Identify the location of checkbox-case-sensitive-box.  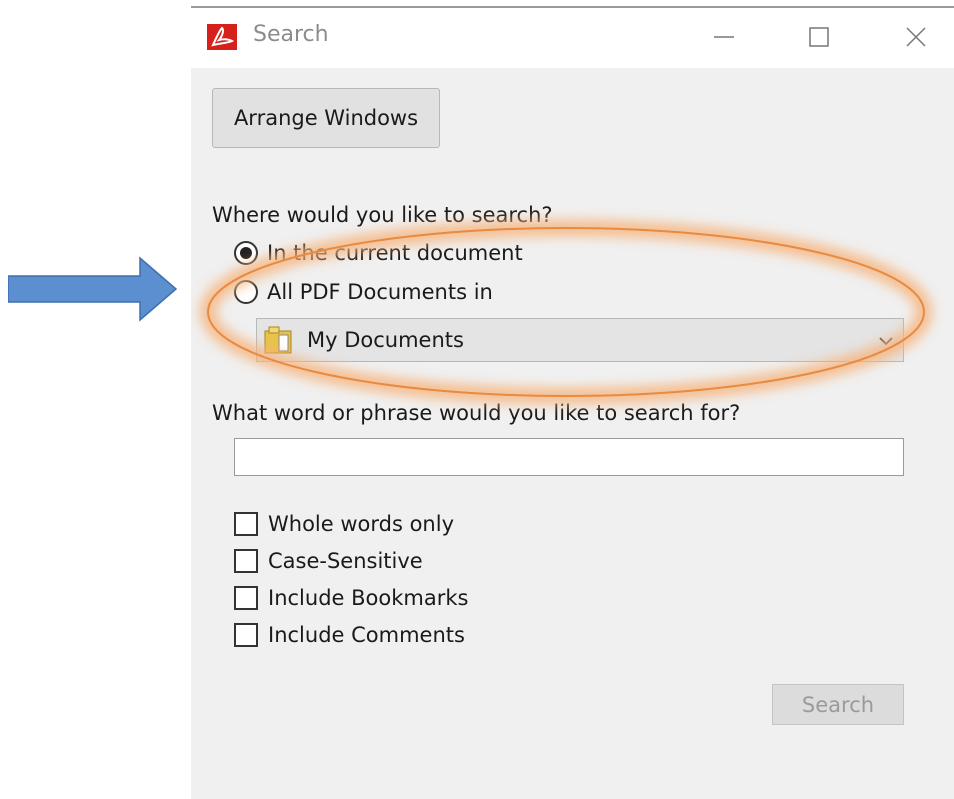
(246, 561).